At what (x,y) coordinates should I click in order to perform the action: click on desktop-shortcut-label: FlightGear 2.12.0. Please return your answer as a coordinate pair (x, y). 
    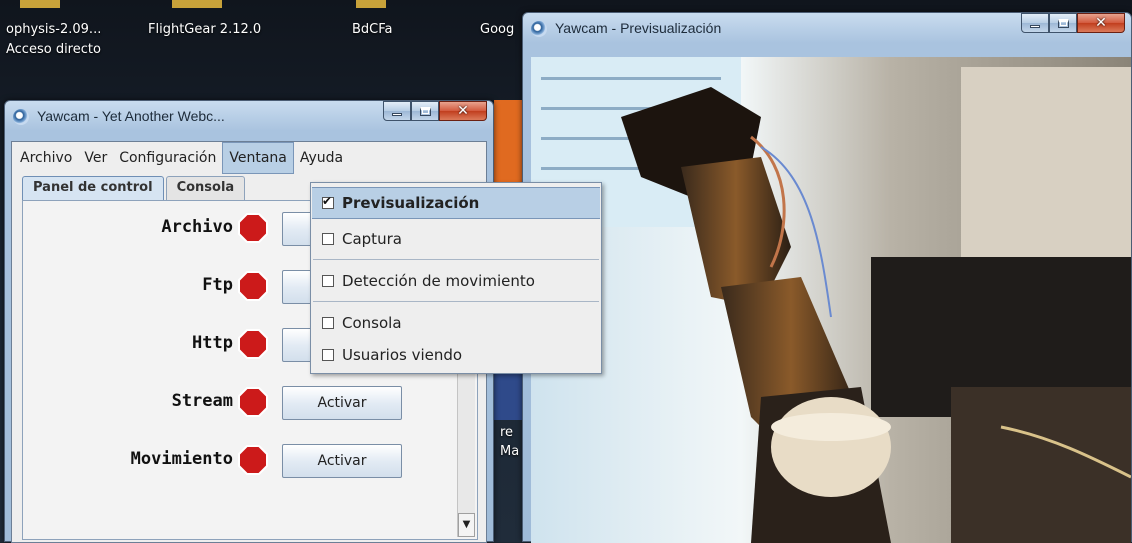
    Looking at the image, I should click on (204, 30).